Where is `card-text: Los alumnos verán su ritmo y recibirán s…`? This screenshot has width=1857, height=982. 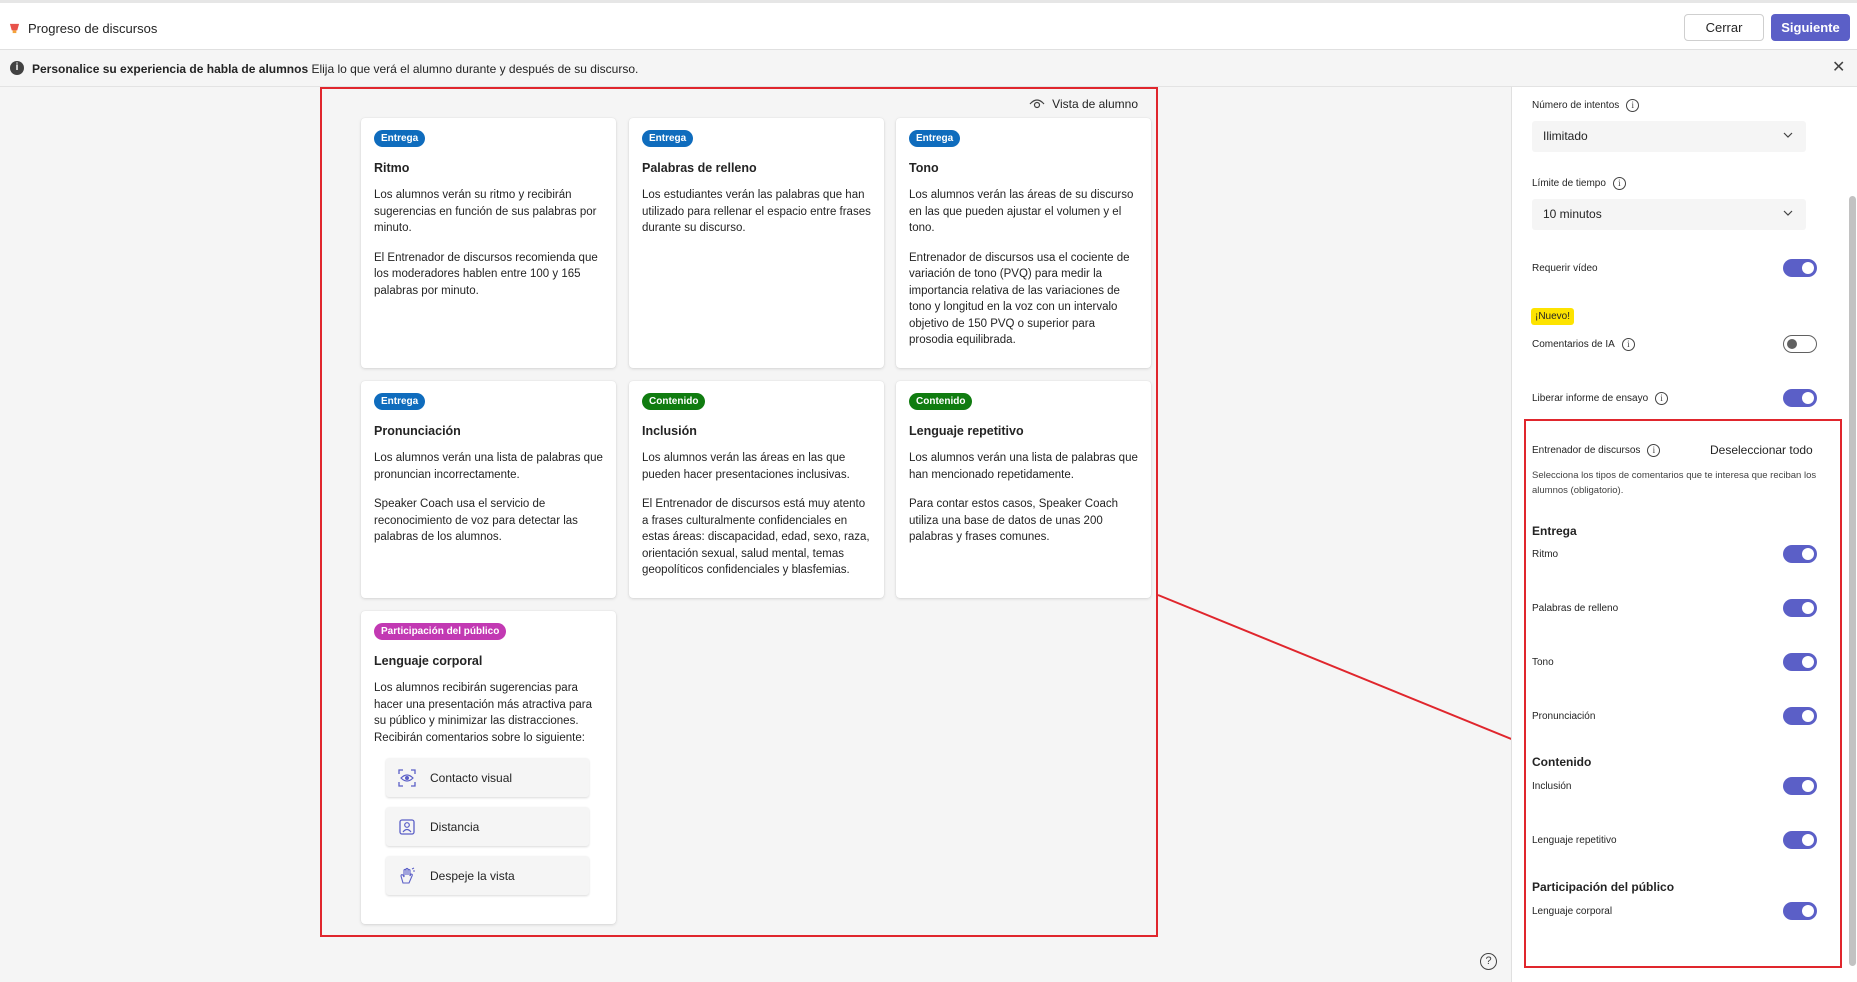 card-text: Los alumnos verán su ritmo y recibirán s… is located at coordinates (485, 211).